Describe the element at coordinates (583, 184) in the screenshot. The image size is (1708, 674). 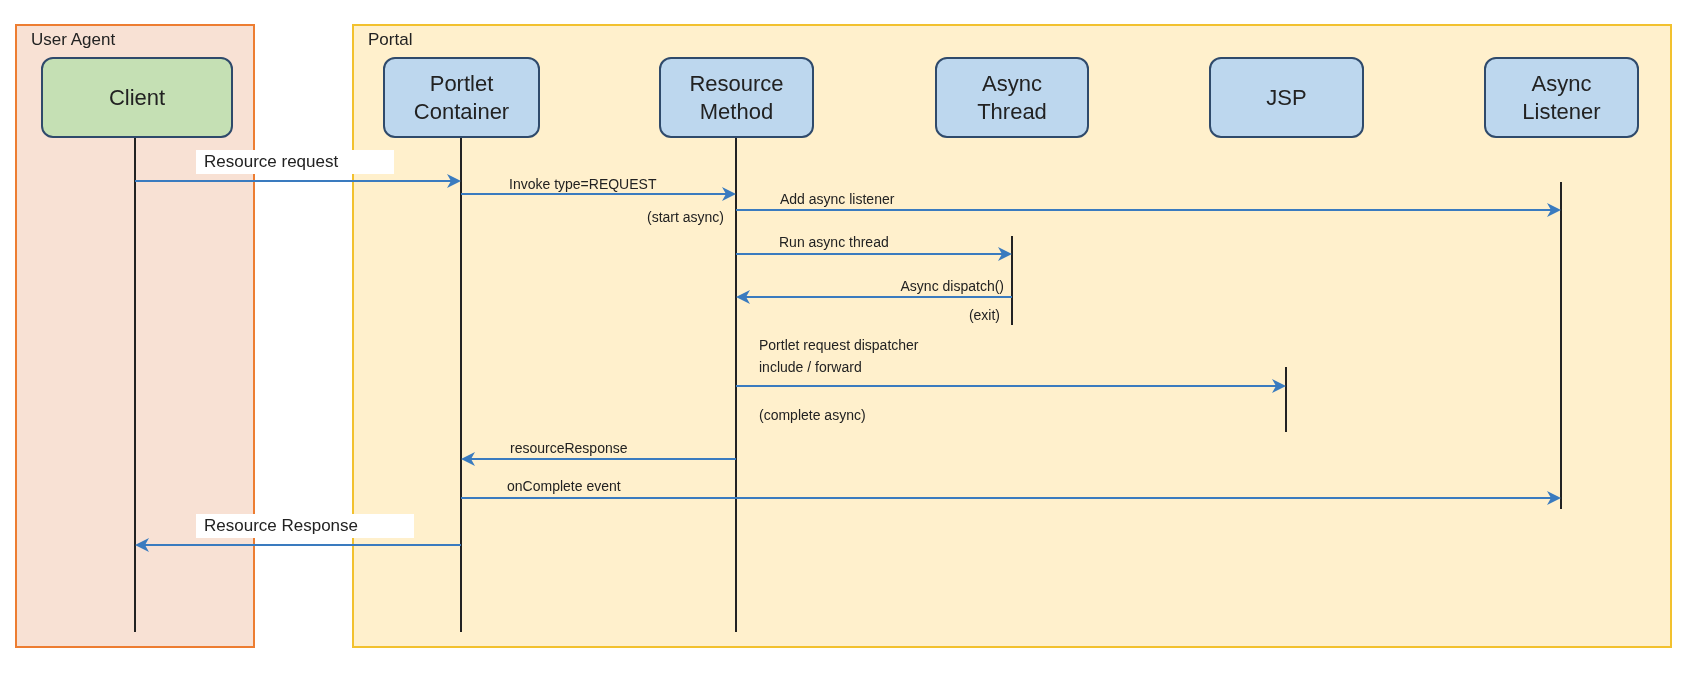
I see `message-label: Invoke type=REQUEST` at that location.